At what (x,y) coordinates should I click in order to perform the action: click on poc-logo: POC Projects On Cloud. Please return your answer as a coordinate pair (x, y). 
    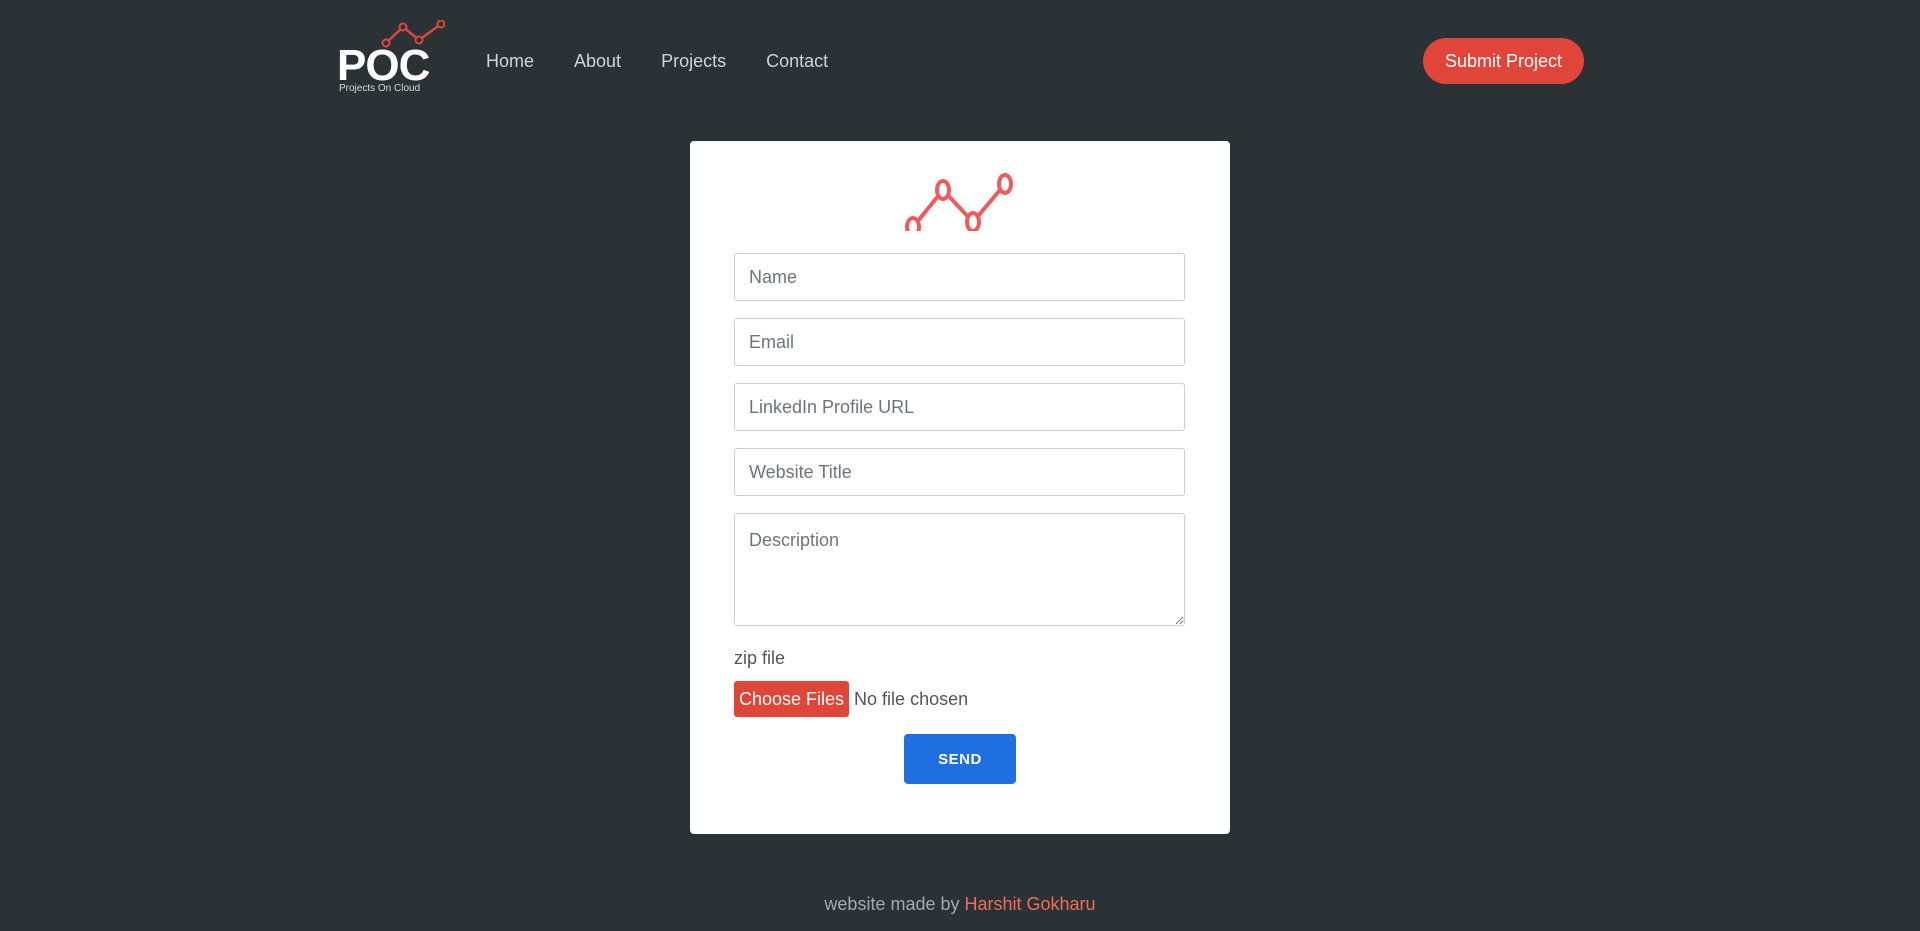
    Looking at the image, I should click on (393, 59).